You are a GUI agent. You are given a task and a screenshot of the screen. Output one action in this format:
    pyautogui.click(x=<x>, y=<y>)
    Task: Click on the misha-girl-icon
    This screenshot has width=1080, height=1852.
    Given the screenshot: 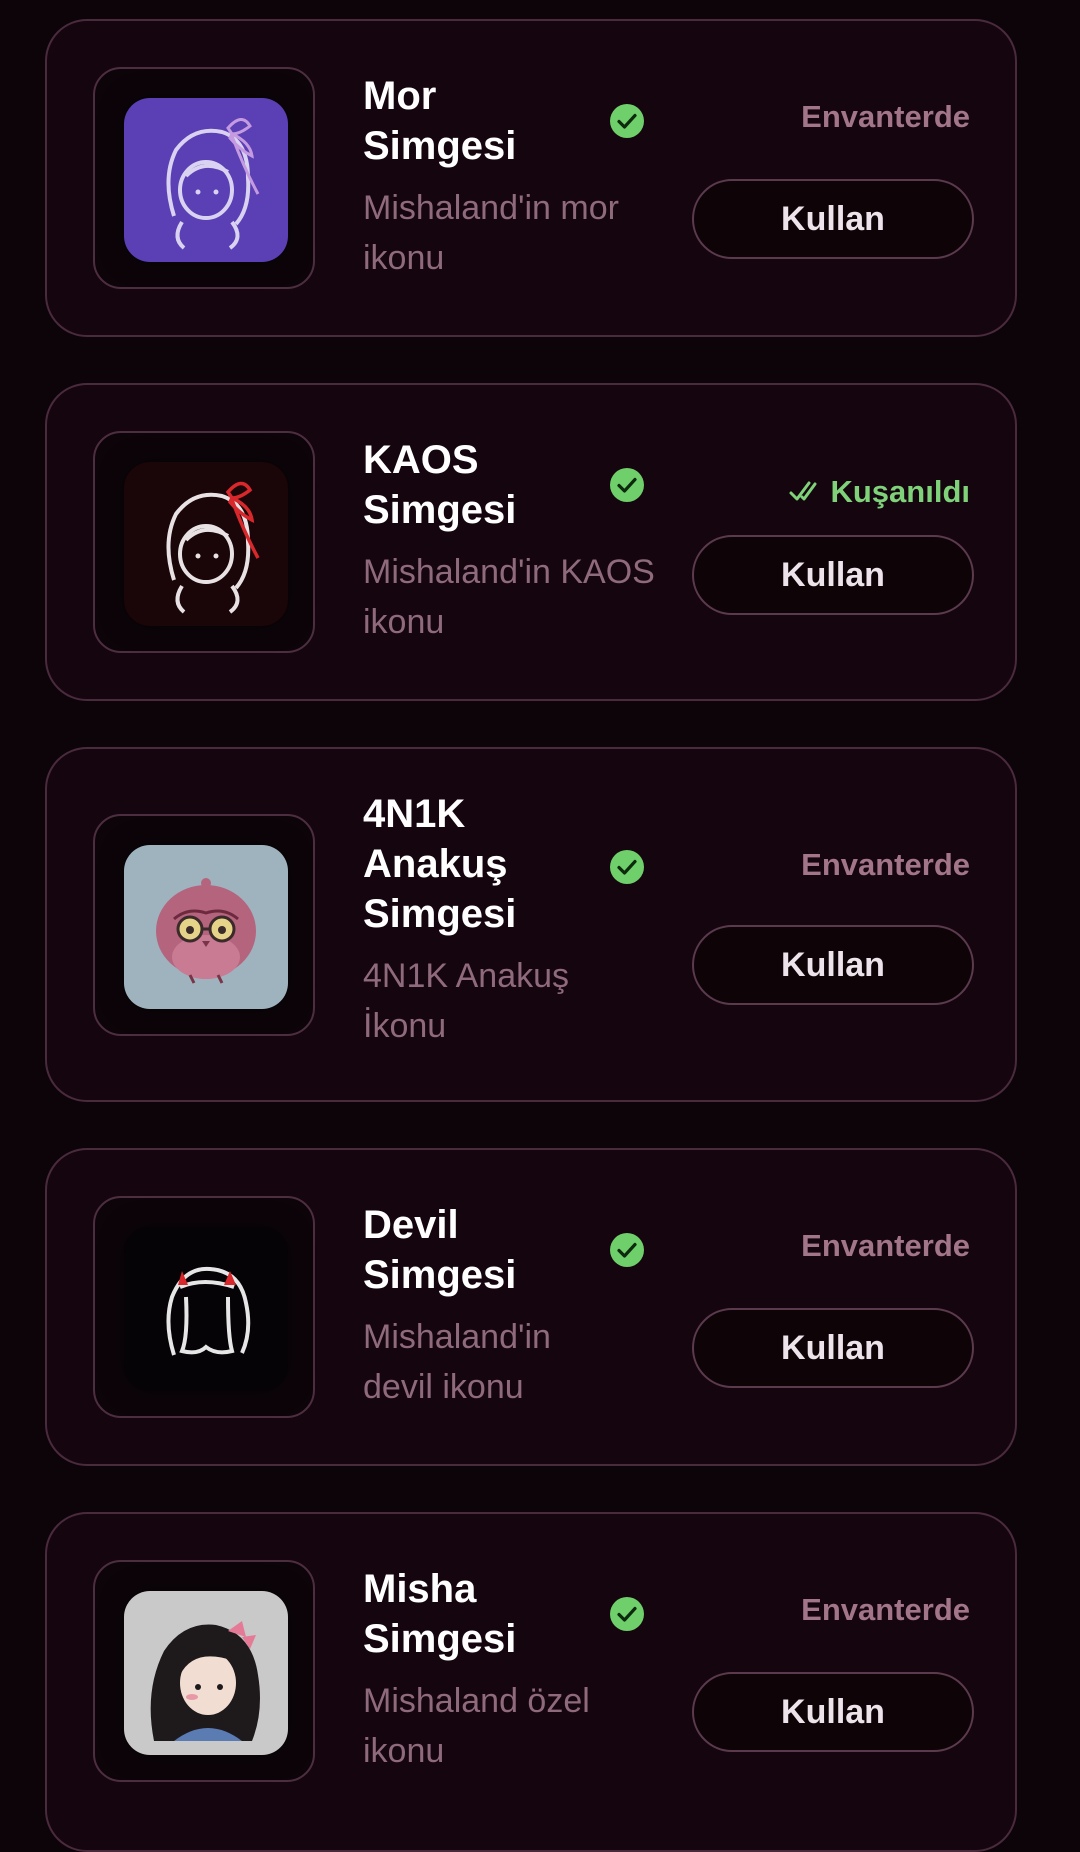 What is the action you would take?
    pyautogui.click(x=206, y=1673)
    